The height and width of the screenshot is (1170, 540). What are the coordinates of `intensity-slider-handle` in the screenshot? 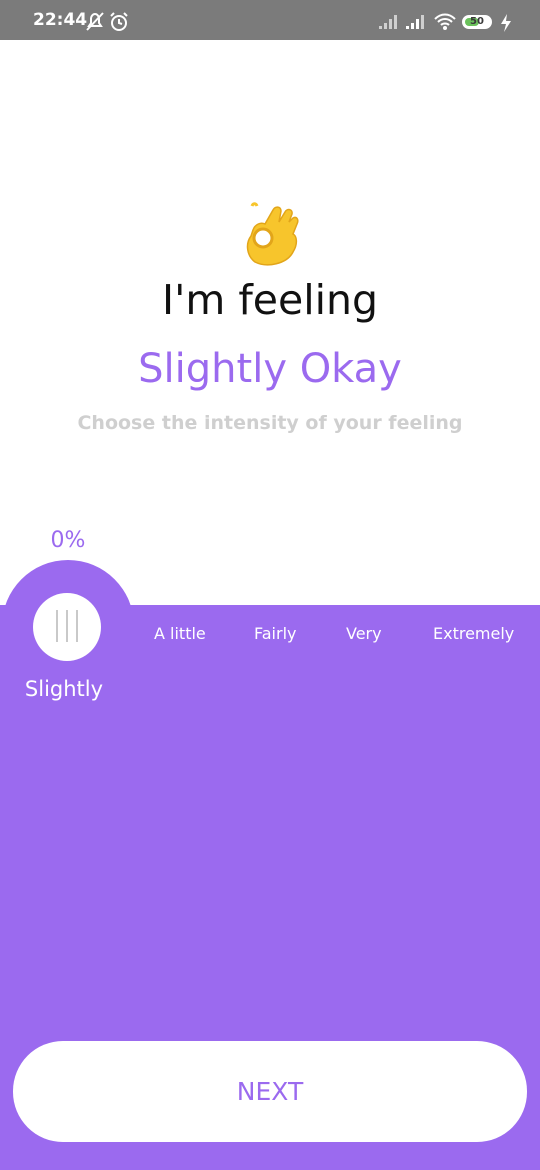 It's located at (67, 627).